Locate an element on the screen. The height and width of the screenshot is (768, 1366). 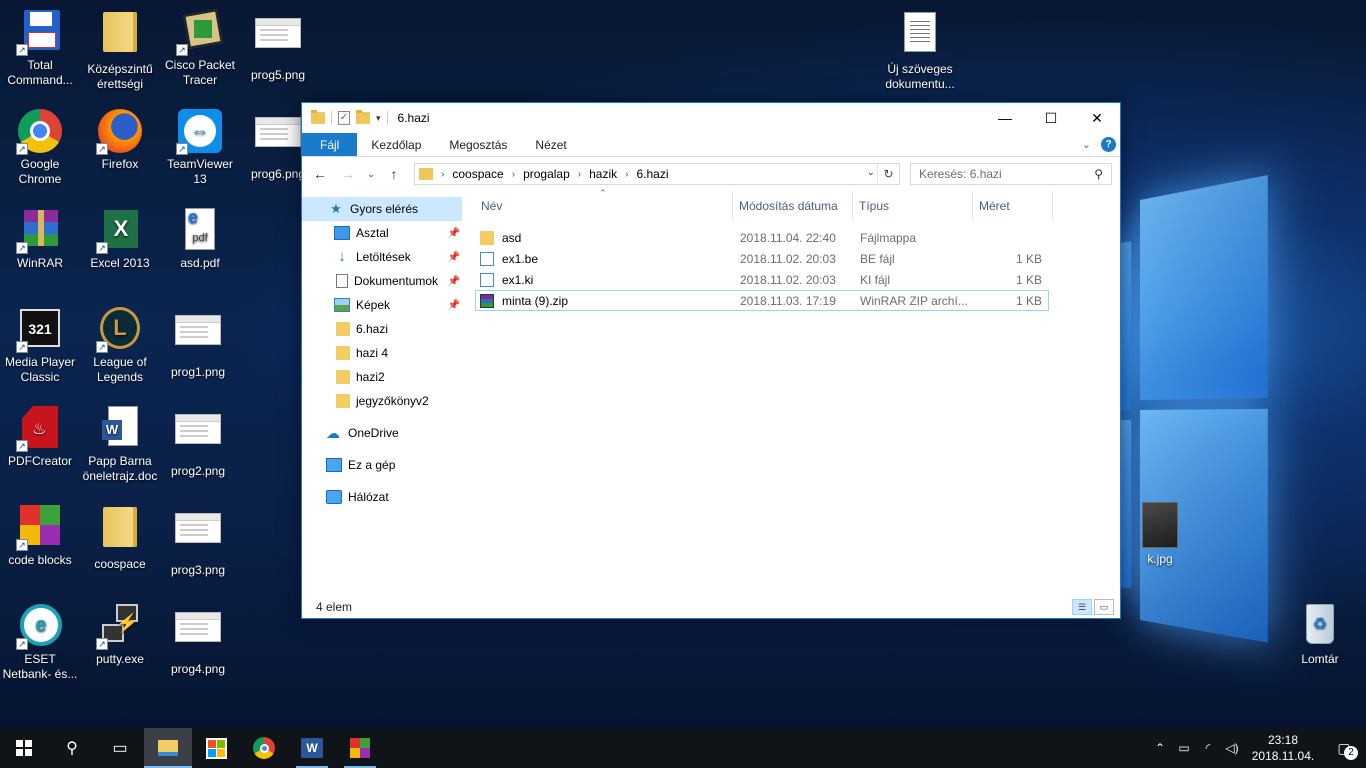
desktop-icon-firefox: ↗ Firefox is located at coordinates (120, 139).